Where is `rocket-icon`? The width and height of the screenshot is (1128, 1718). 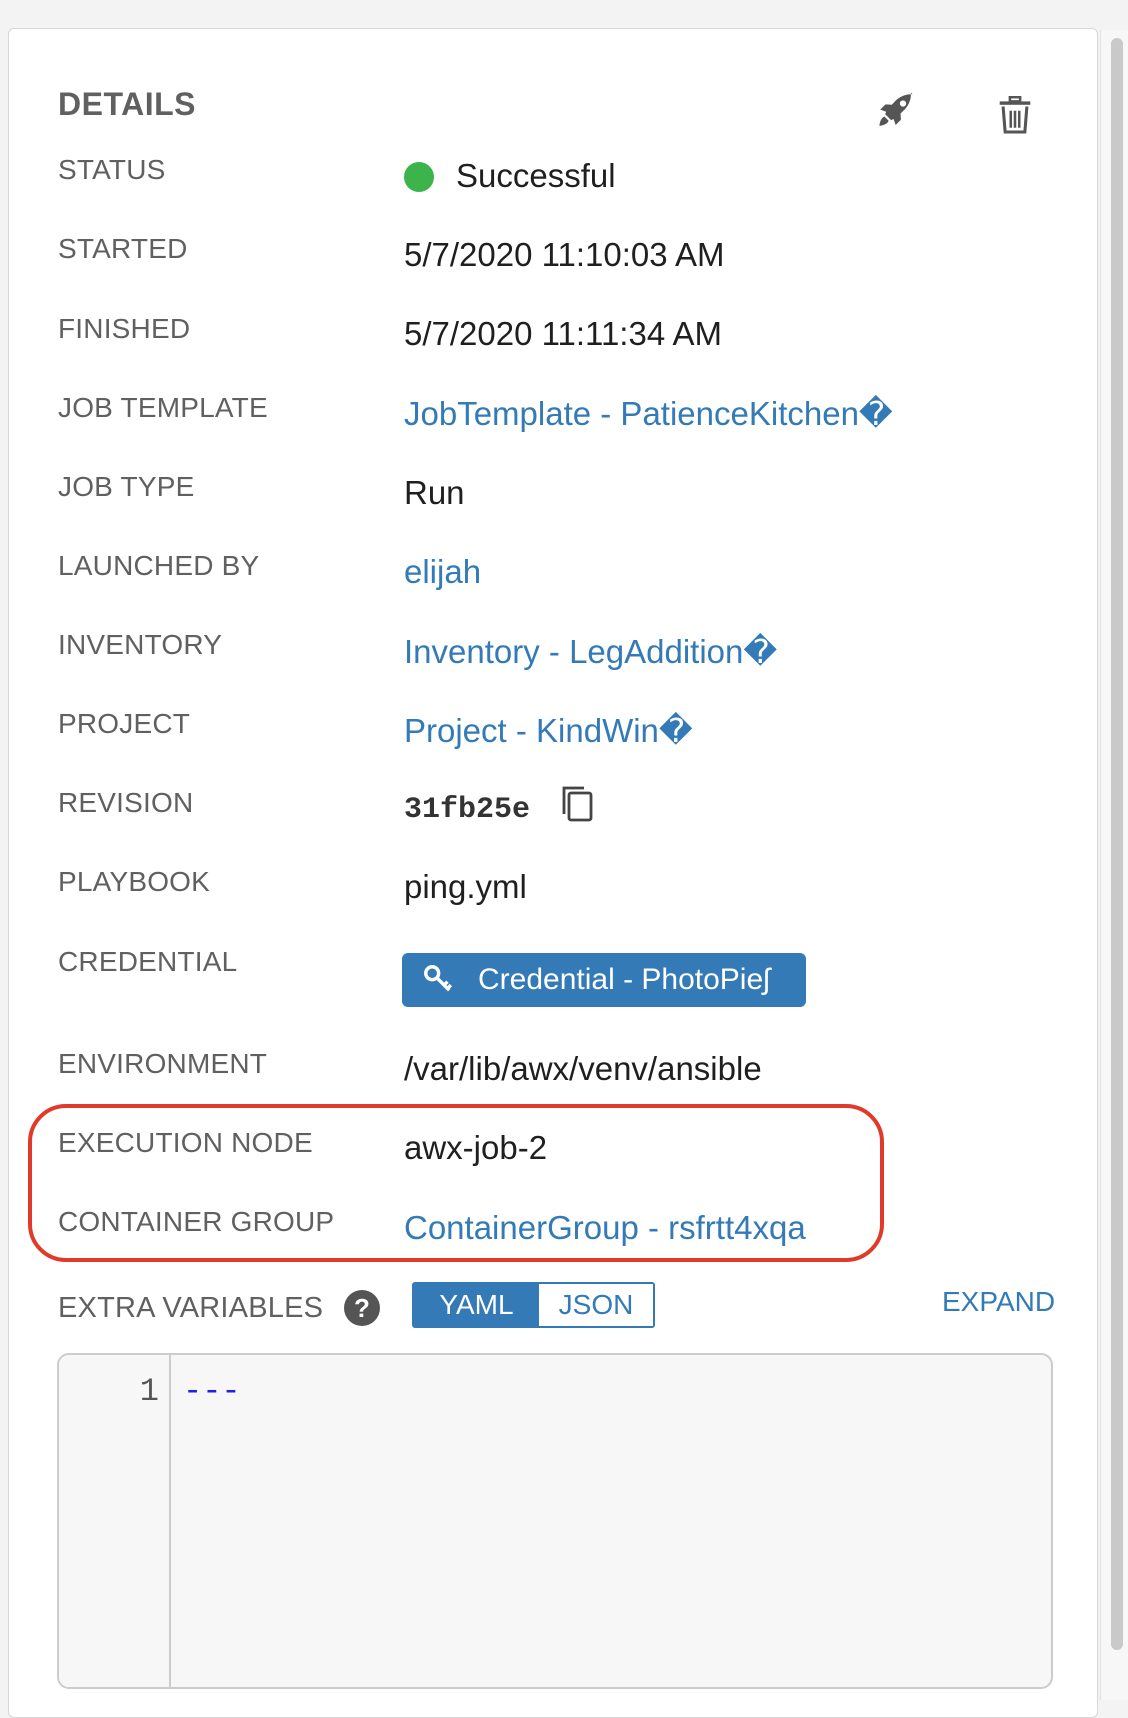
rocket-icon is located at coordinates (896, 109).